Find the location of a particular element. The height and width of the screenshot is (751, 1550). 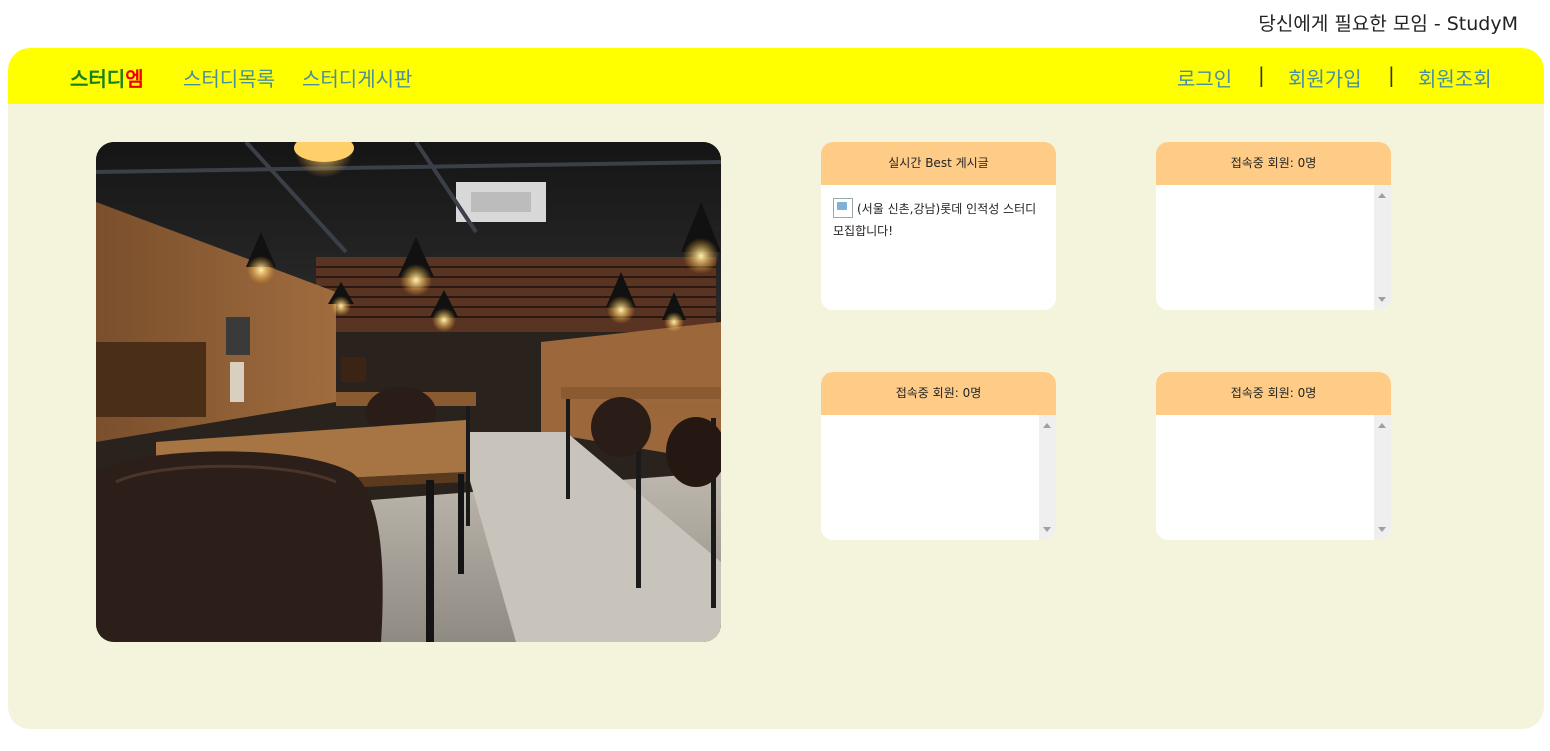

site-tagline: 당신에게 필요한 모임 - StudyM is located at coordinates (1388, 24).